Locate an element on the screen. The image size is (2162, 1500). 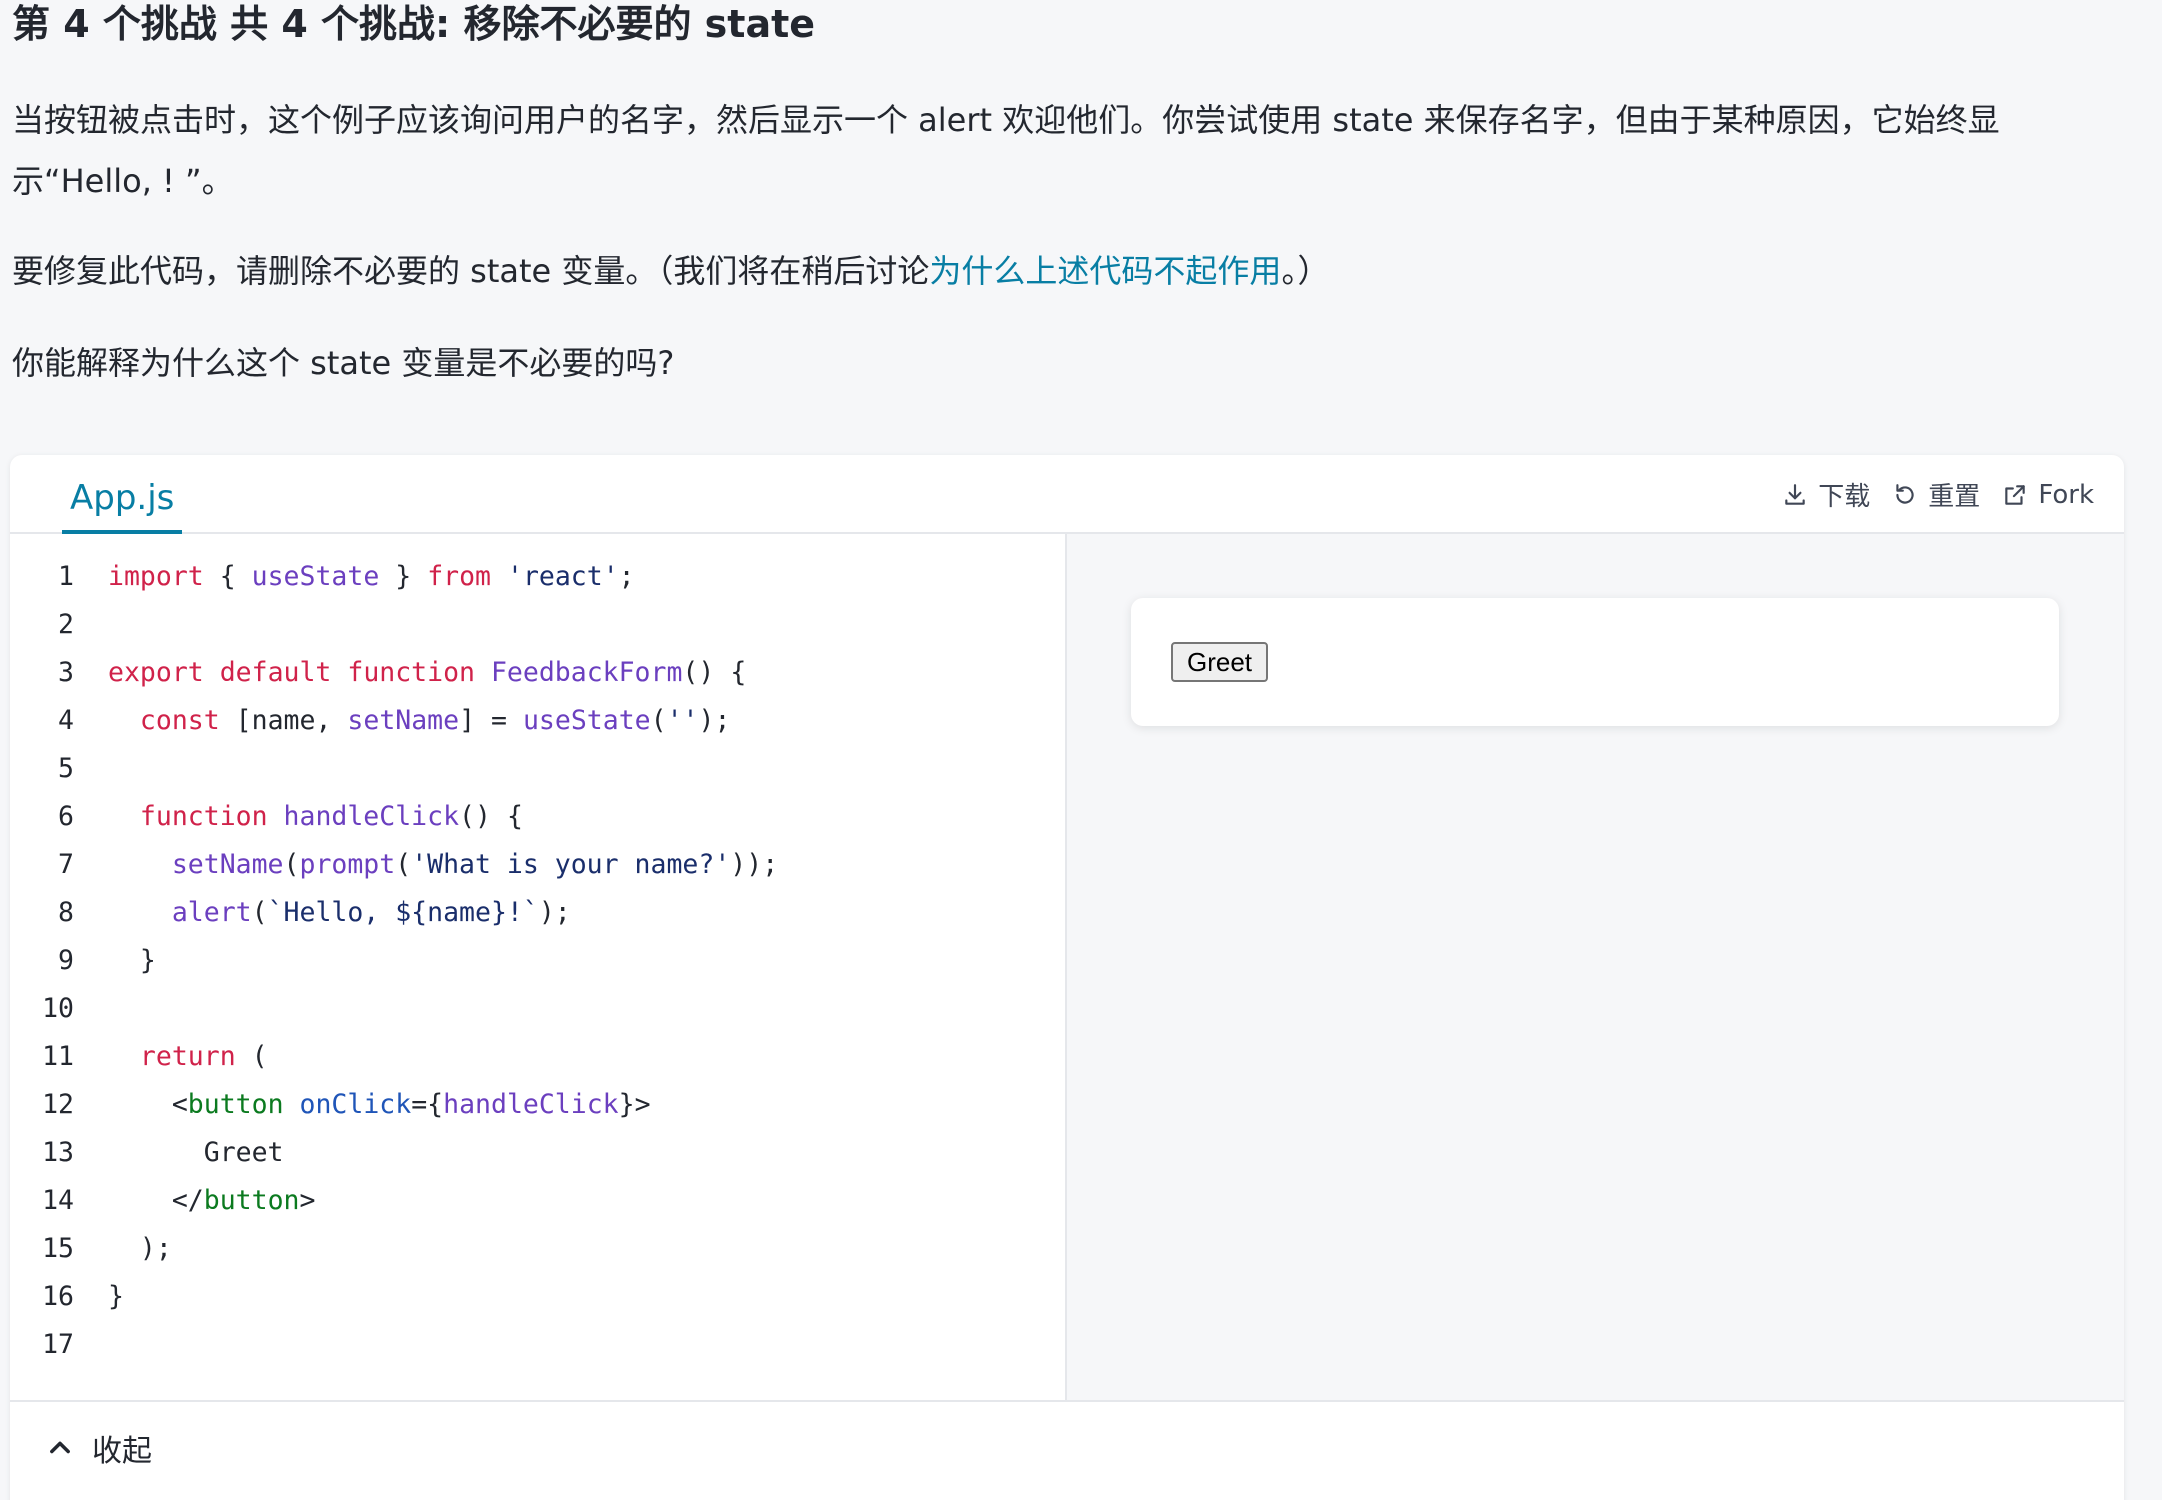
line-number: 9 is located at coordinates (66, 960).